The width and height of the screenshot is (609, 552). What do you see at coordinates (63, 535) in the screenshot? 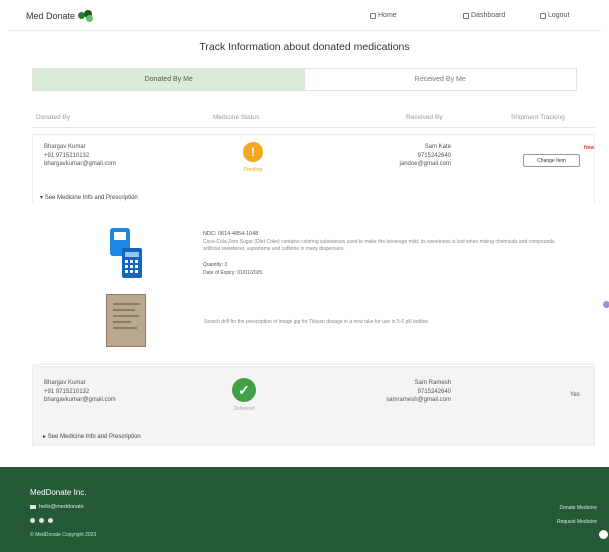
I see `footer-copyright: © MedDonate Copyright 2023` at bounding box center [63, 535].